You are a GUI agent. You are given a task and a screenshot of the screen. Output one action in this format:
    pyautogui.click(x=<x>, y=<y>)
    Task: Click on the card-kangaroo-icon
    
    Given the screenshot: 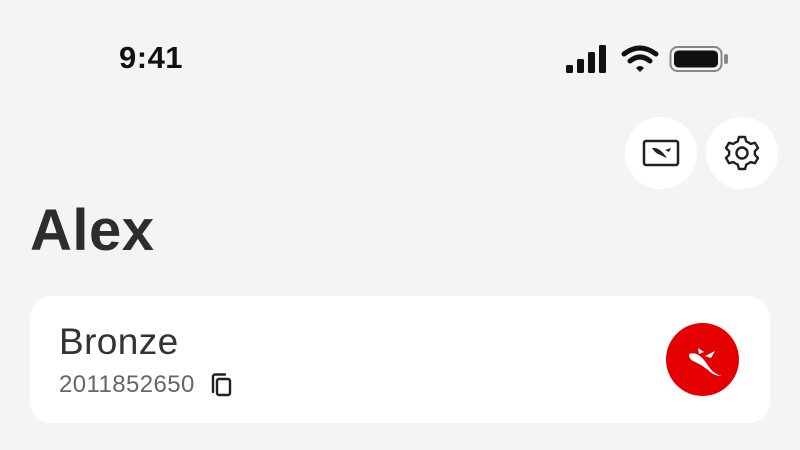 What is the action you would take?
    pyautogui.click(x=661, y=153)
    